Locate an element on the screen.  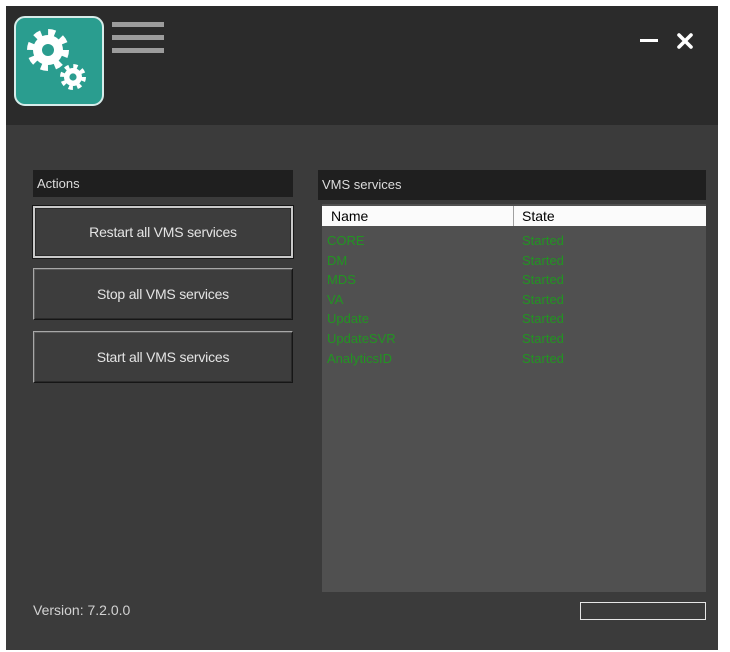
services-header: VMS services is located at coordinates (512, 185).